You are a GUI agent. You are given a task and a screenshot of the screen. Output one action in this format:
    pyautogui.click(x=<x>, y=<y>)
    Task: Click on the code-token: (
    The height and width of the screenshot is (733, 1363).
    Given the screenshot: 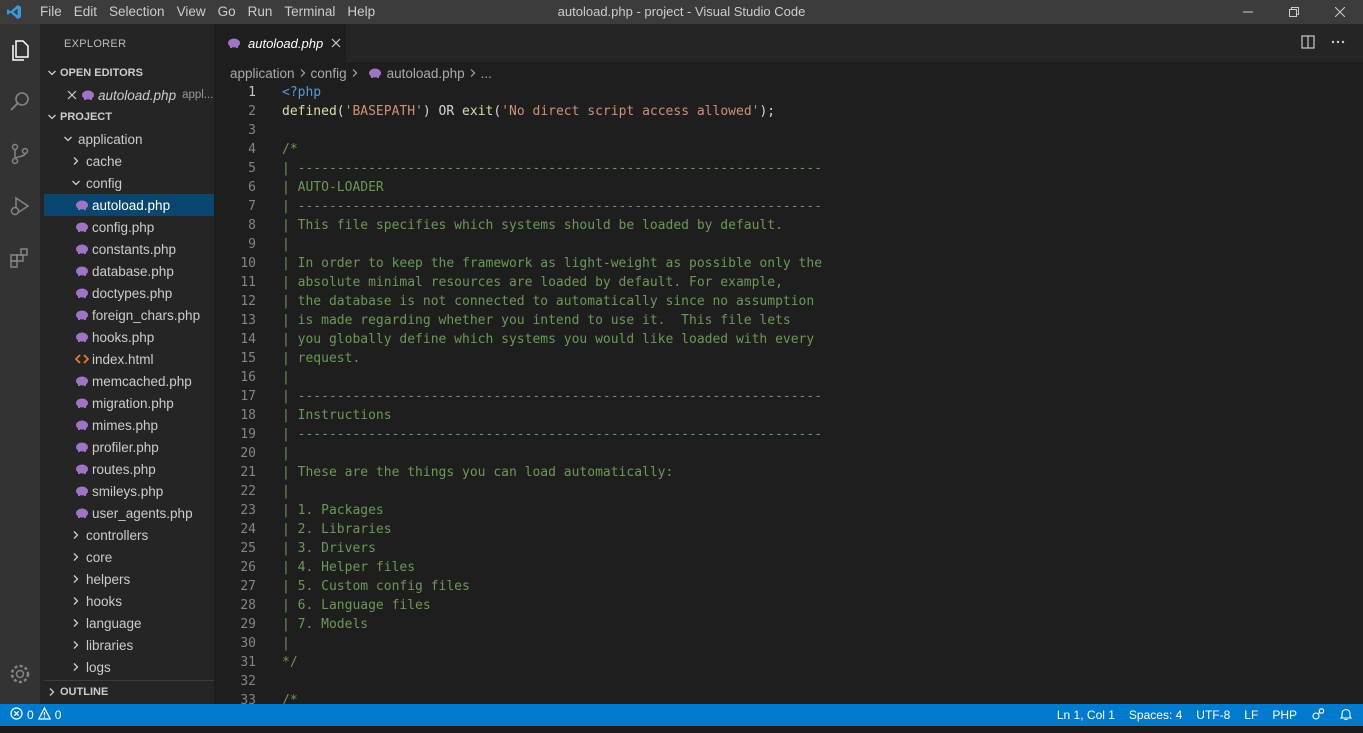 What is the action you would take?
    pyautogui.click(x=340, y=111)
    